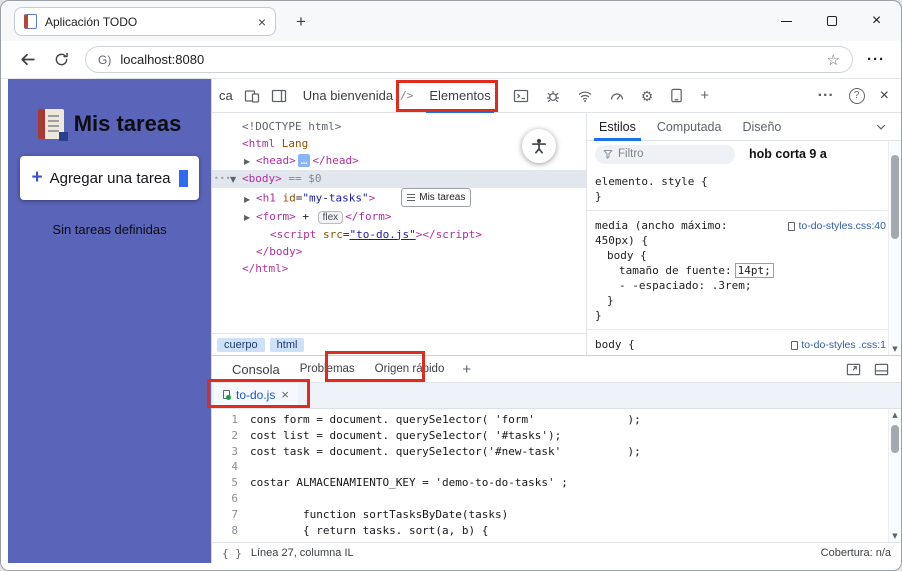 The image size is (902, 571). I want to click on tab-console: Consola, so click(256, 369).